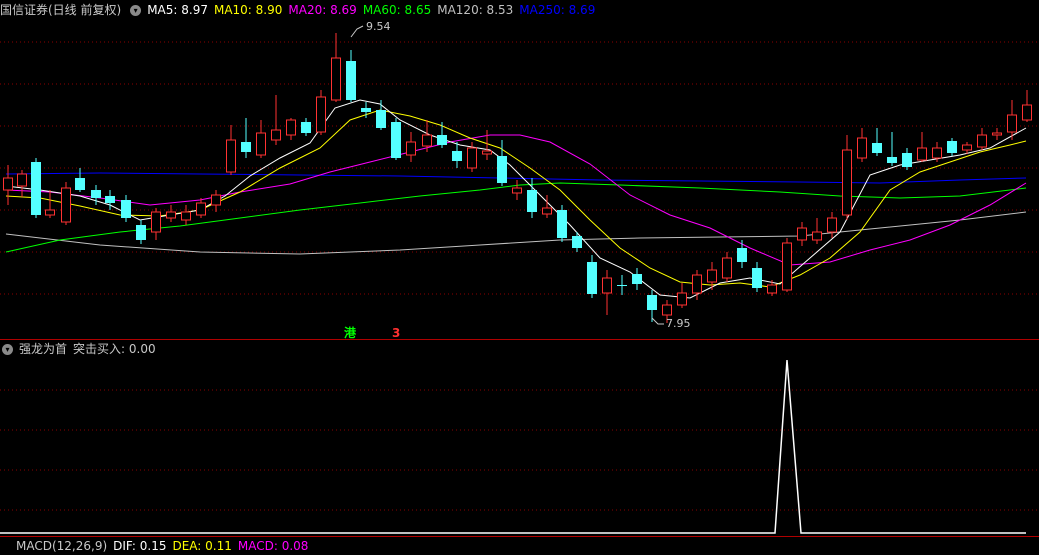 Image resolution: width=1039 pixels, height=555 pixels. What do you see at coordinates (678, 323) in the screenshot?
I see `low-price-label: 7.95` at bounding box center [678, 323].